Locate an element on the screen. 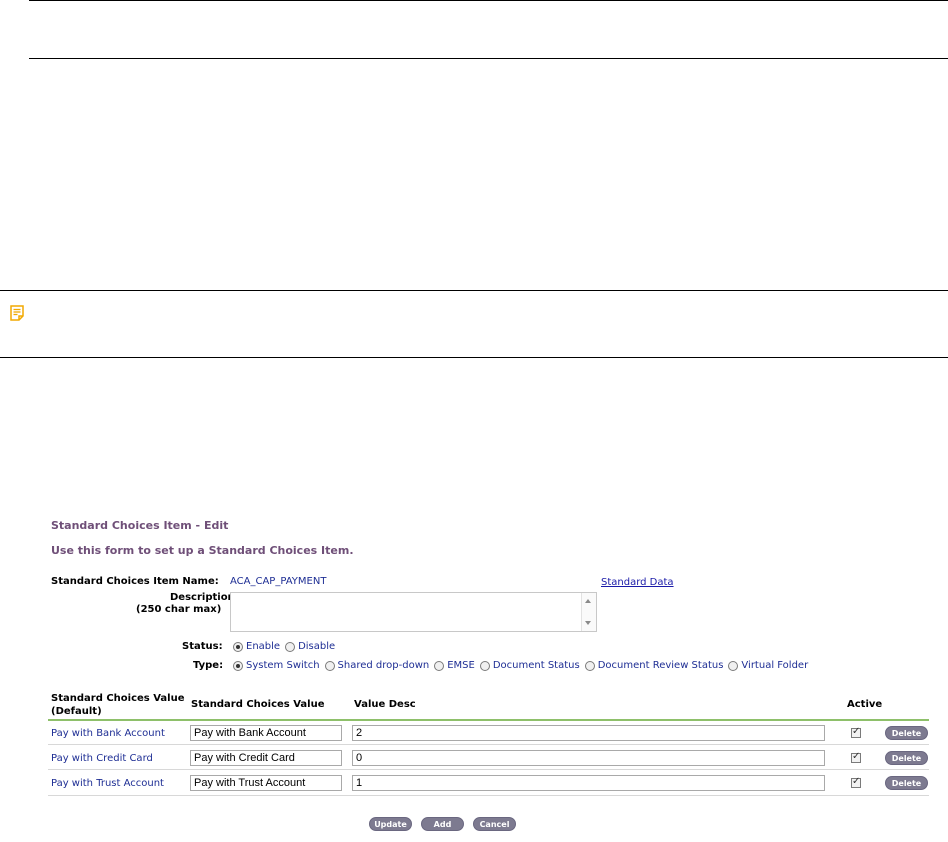 This screenshot has width=948, height=842. type-label: Type: is located at coordinates (208, 665).